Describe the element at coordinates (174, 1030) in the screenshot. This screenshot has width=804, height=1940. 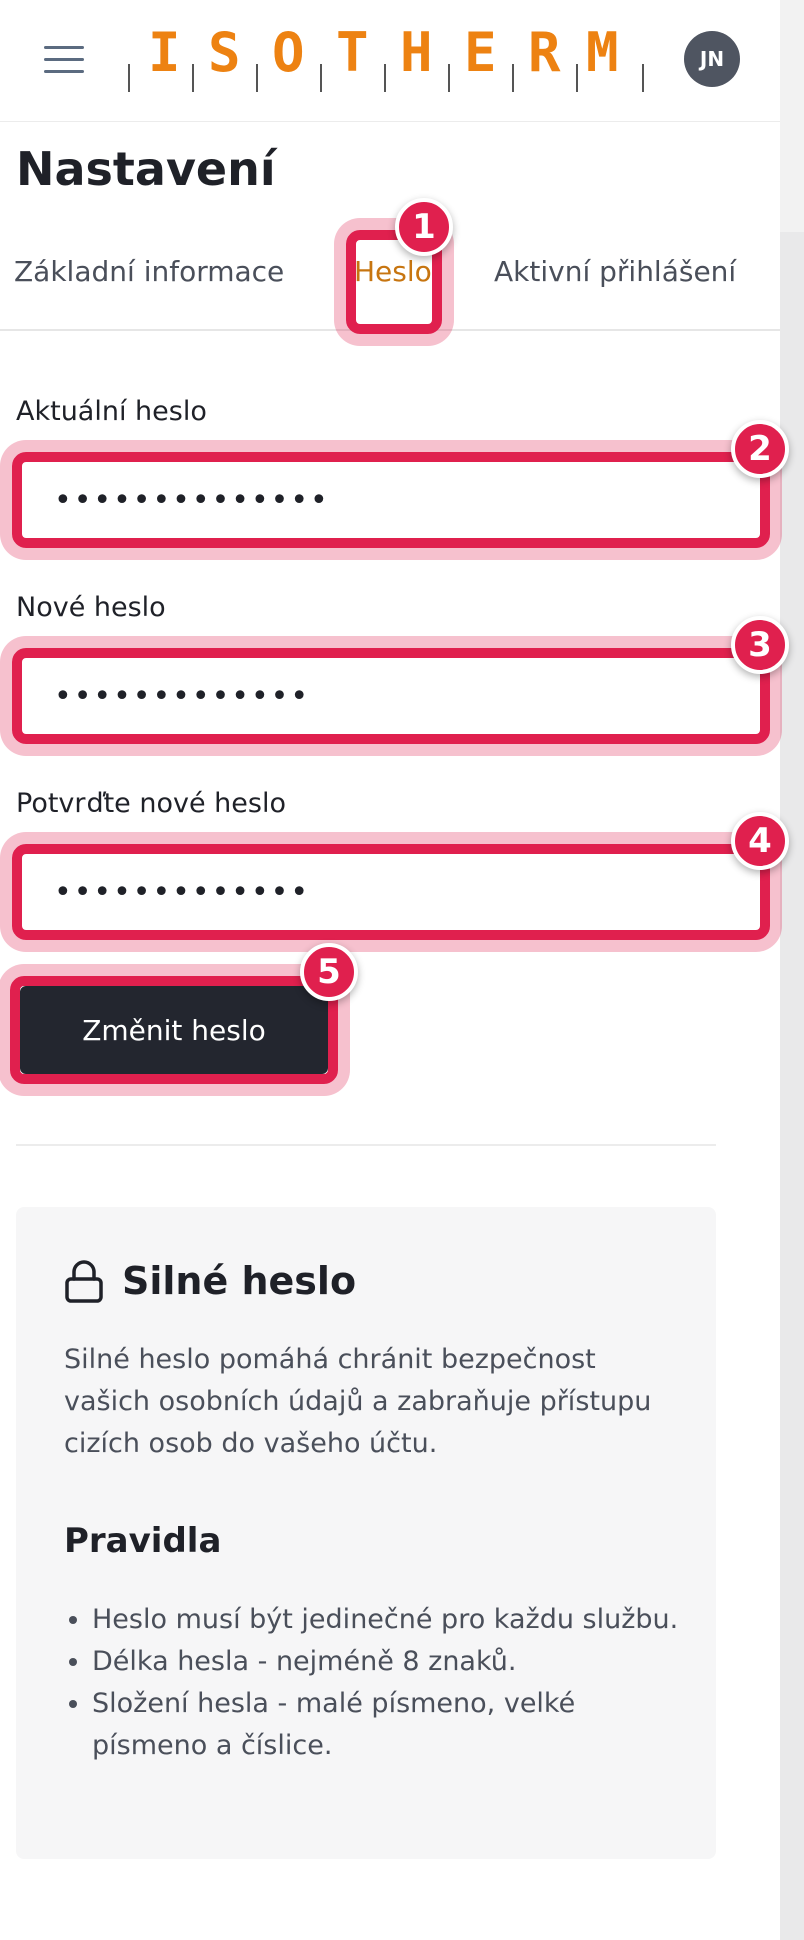
I see `change-password-button: Změnit heslo` at that location.